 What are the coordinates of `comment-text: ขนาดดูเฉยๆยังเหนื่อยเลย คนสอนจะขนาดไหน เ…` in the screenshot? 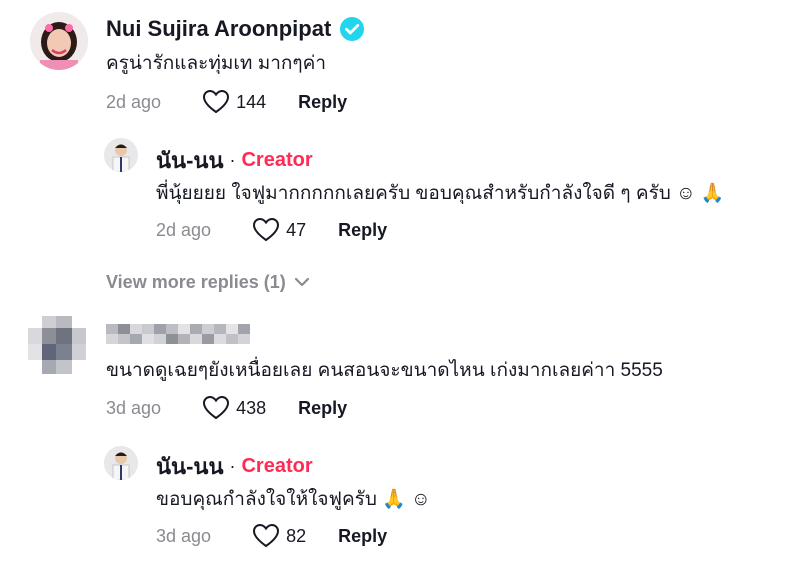 It's located at (384, 370).